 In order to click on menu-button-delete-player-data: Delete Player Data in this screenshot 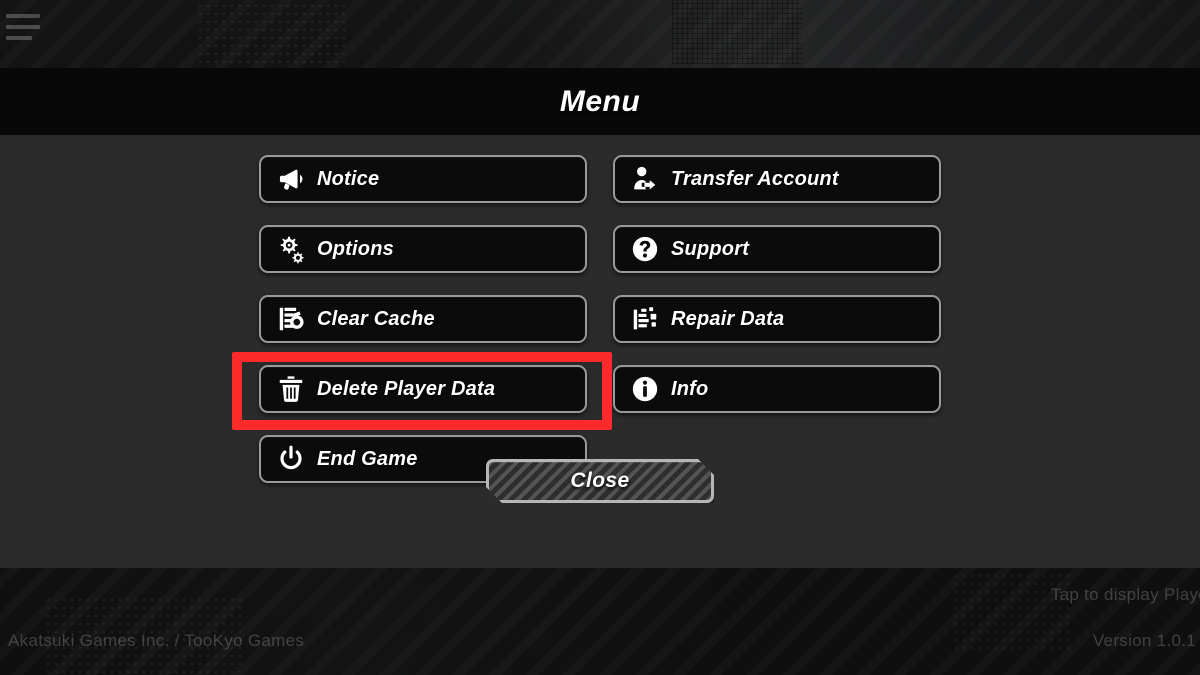, I will do `click(423, 389)`.